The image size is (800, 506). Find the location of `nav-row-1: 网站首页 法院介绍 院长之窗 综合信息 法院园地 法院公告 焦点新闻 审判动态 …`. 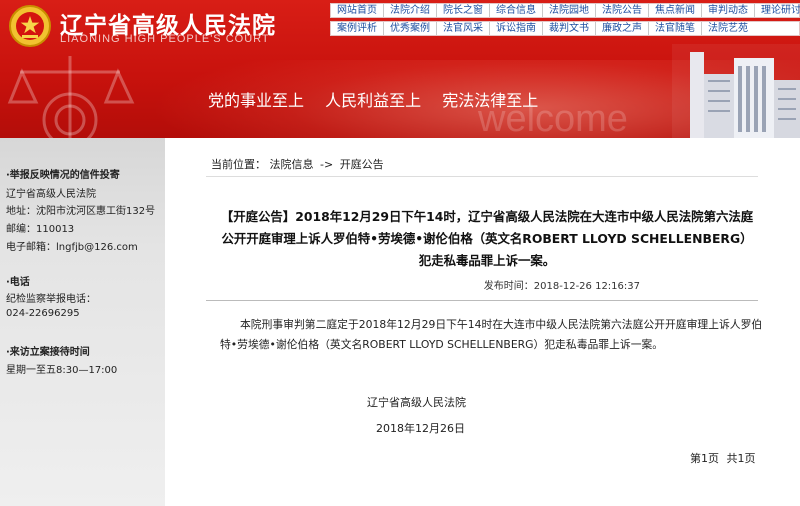

nav-row-1: 网站首页 法院介绍 院长之窗 综合信息 法院园地 法院公告 焦点新闻 审判动态 … is located at coordinates (565, 10).